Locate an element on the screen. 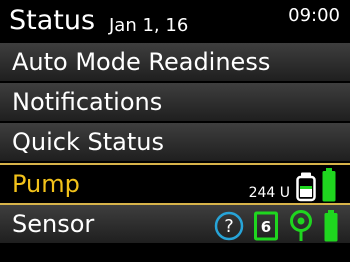 The width and height of the screenshot is (350, 262). sensor-connection-icon is located at coordinates (301, 228).